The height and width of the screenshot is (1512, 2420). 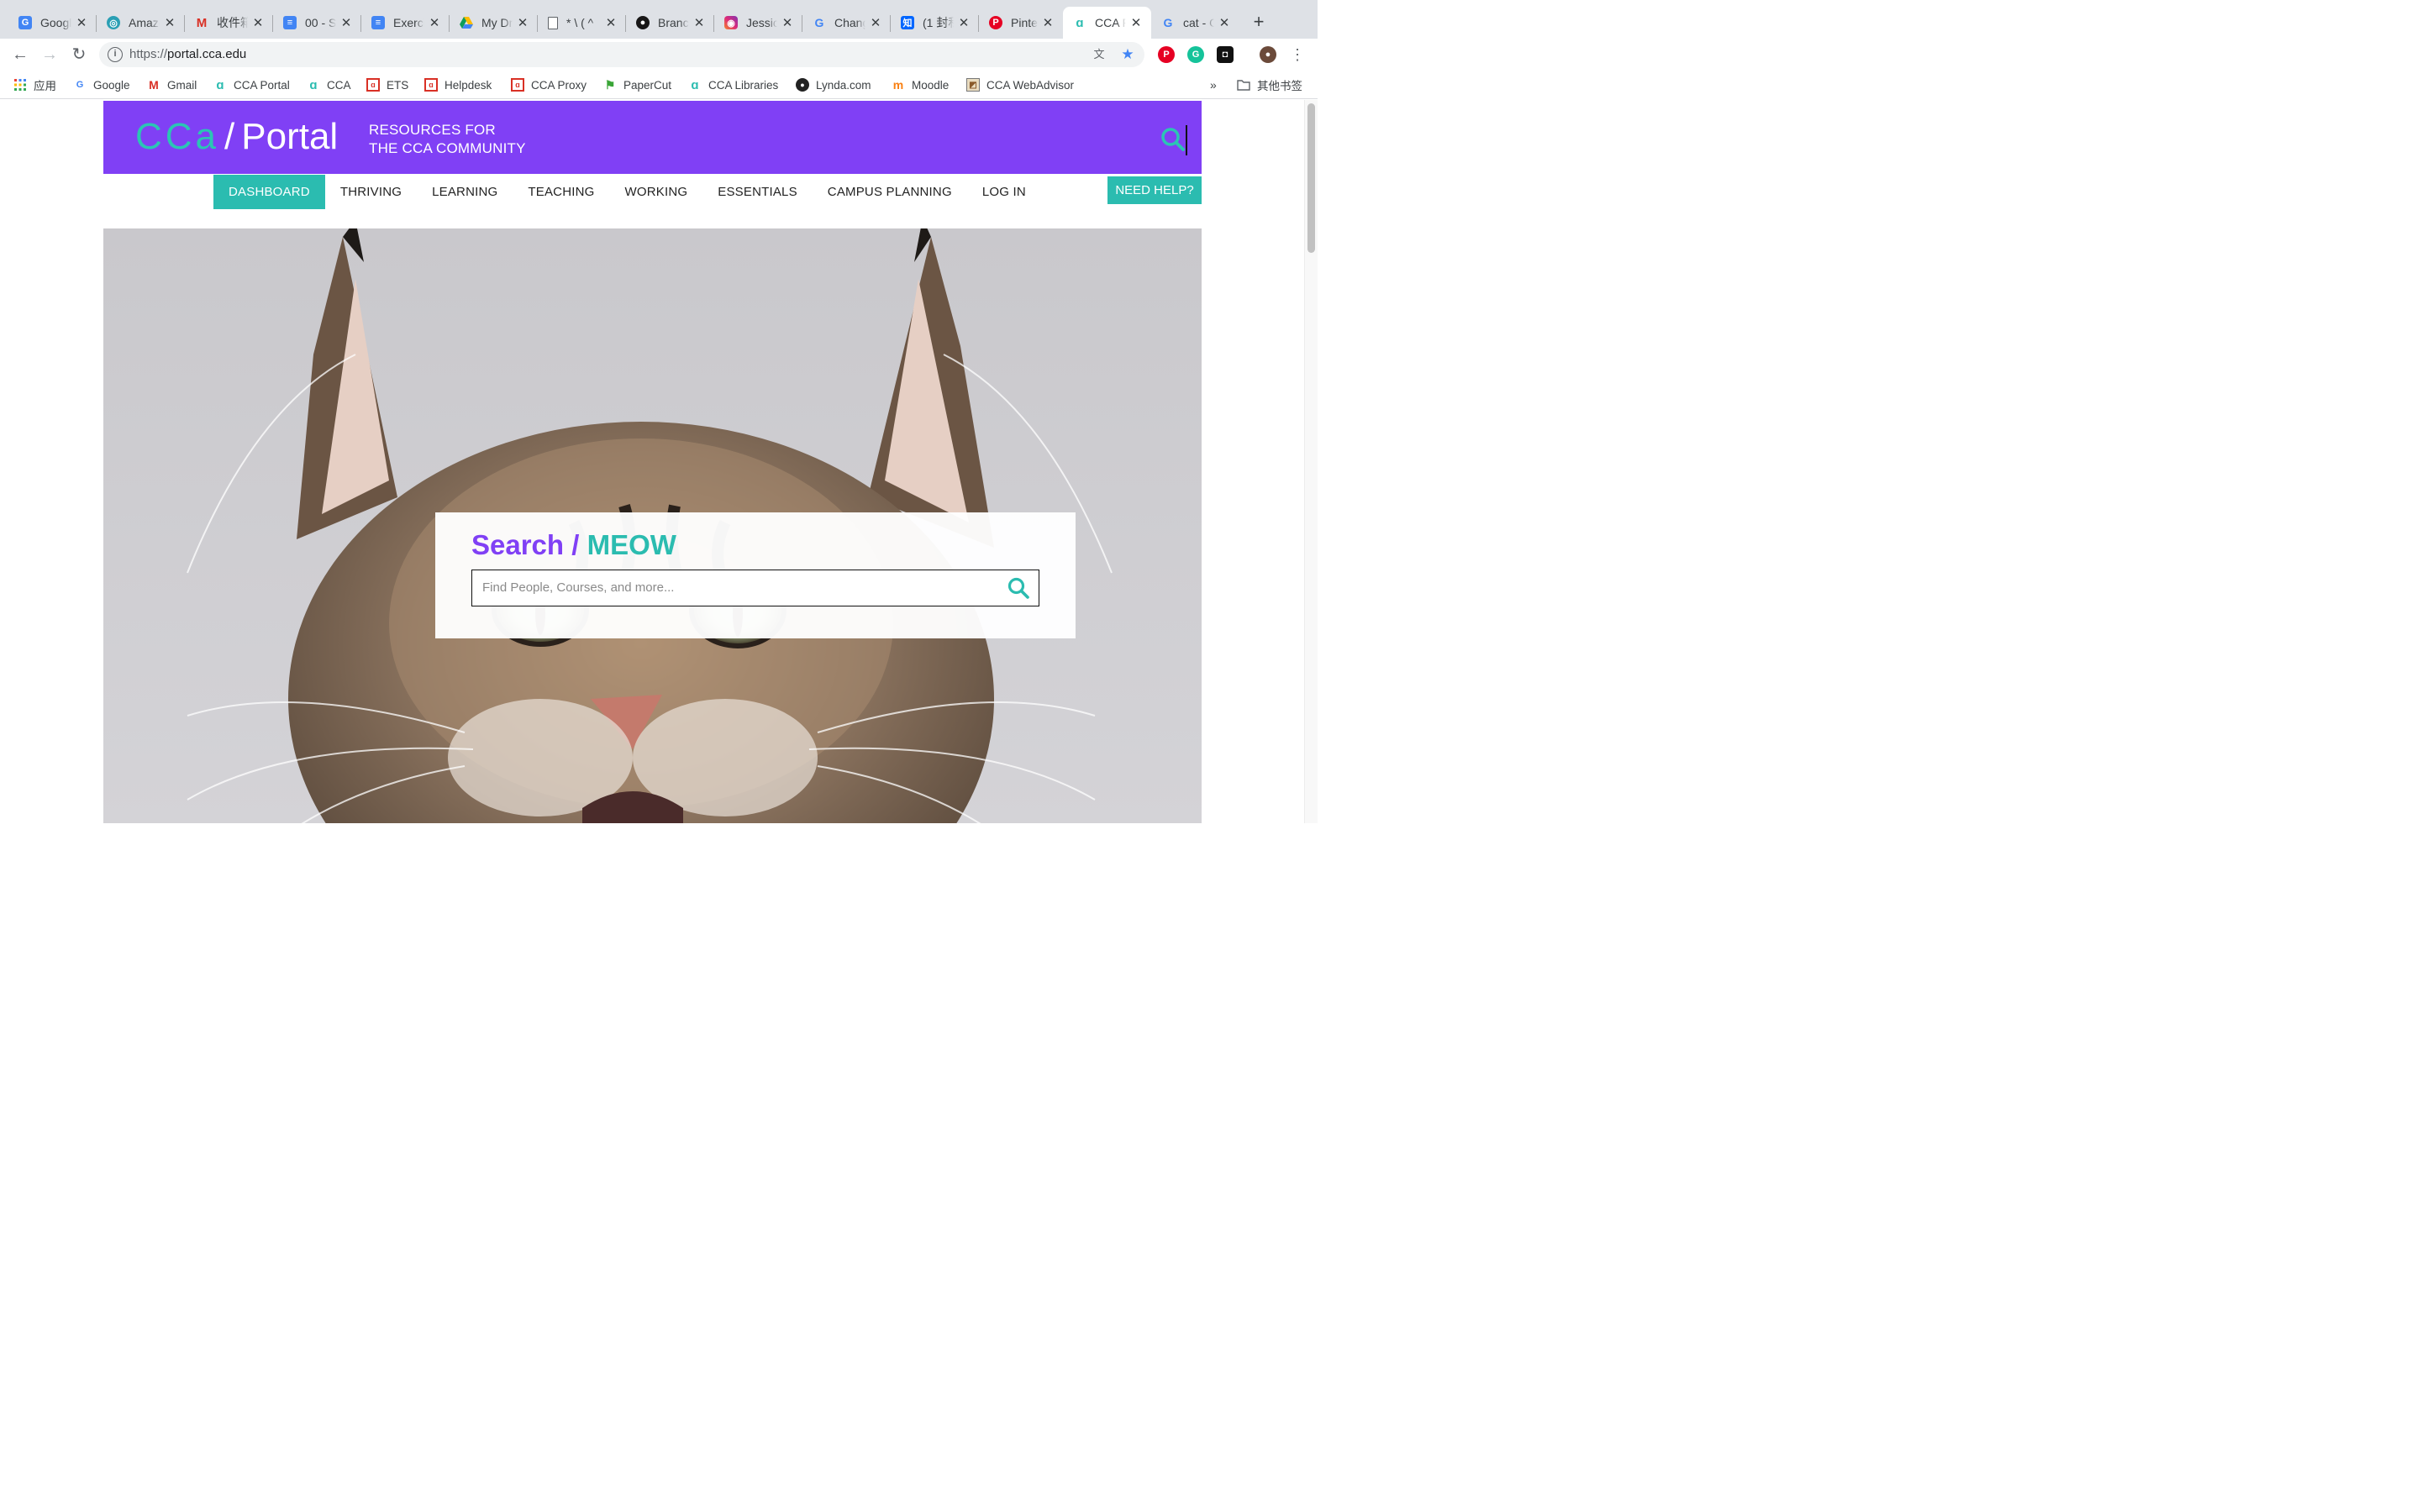 I want to click on search-field, so click(x=755, y=588).